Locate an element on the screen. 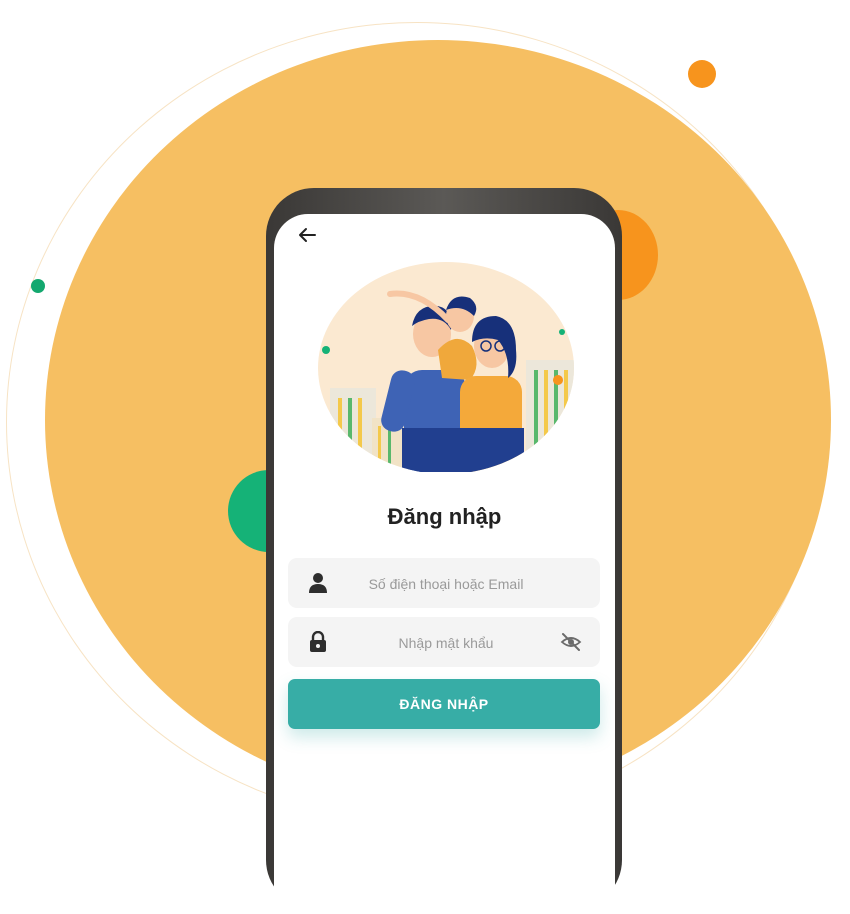 Image resolution: width=850 pixels, height=914 pixels. decor-dot-orange-small is located at coordinates (702, 74).